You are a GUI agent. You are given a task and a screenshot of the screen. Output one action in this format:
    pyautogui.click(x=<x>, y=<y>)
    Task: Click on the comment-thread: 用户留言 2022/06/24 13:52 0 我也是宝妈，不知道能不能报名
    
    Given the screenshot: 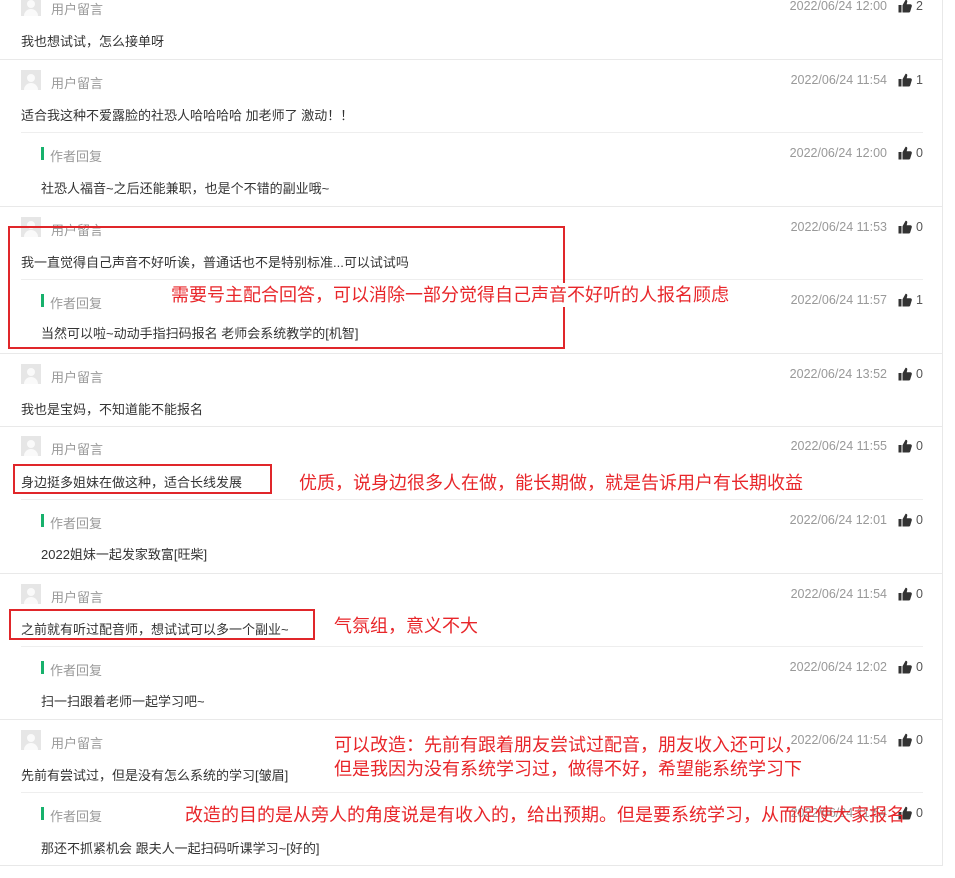 What is the action you would take?
    pyautogui.click(x=471, y=390)
    